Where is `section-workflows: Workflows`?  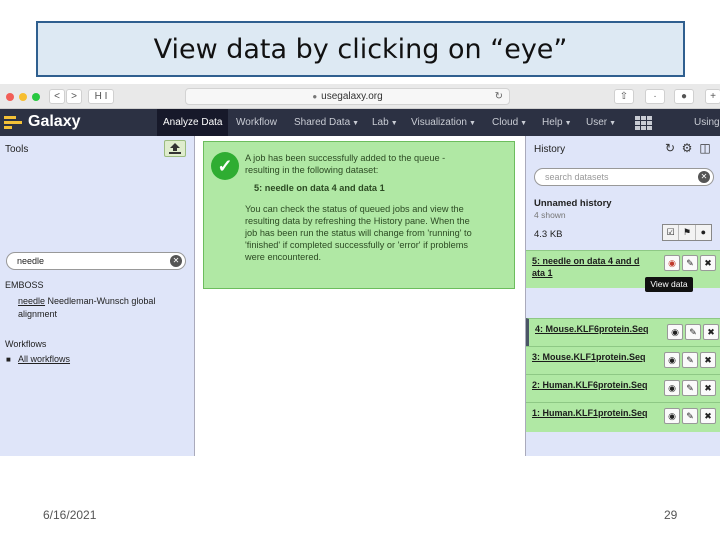 section-workflows: Workflows is located at coordinates (26, 344).